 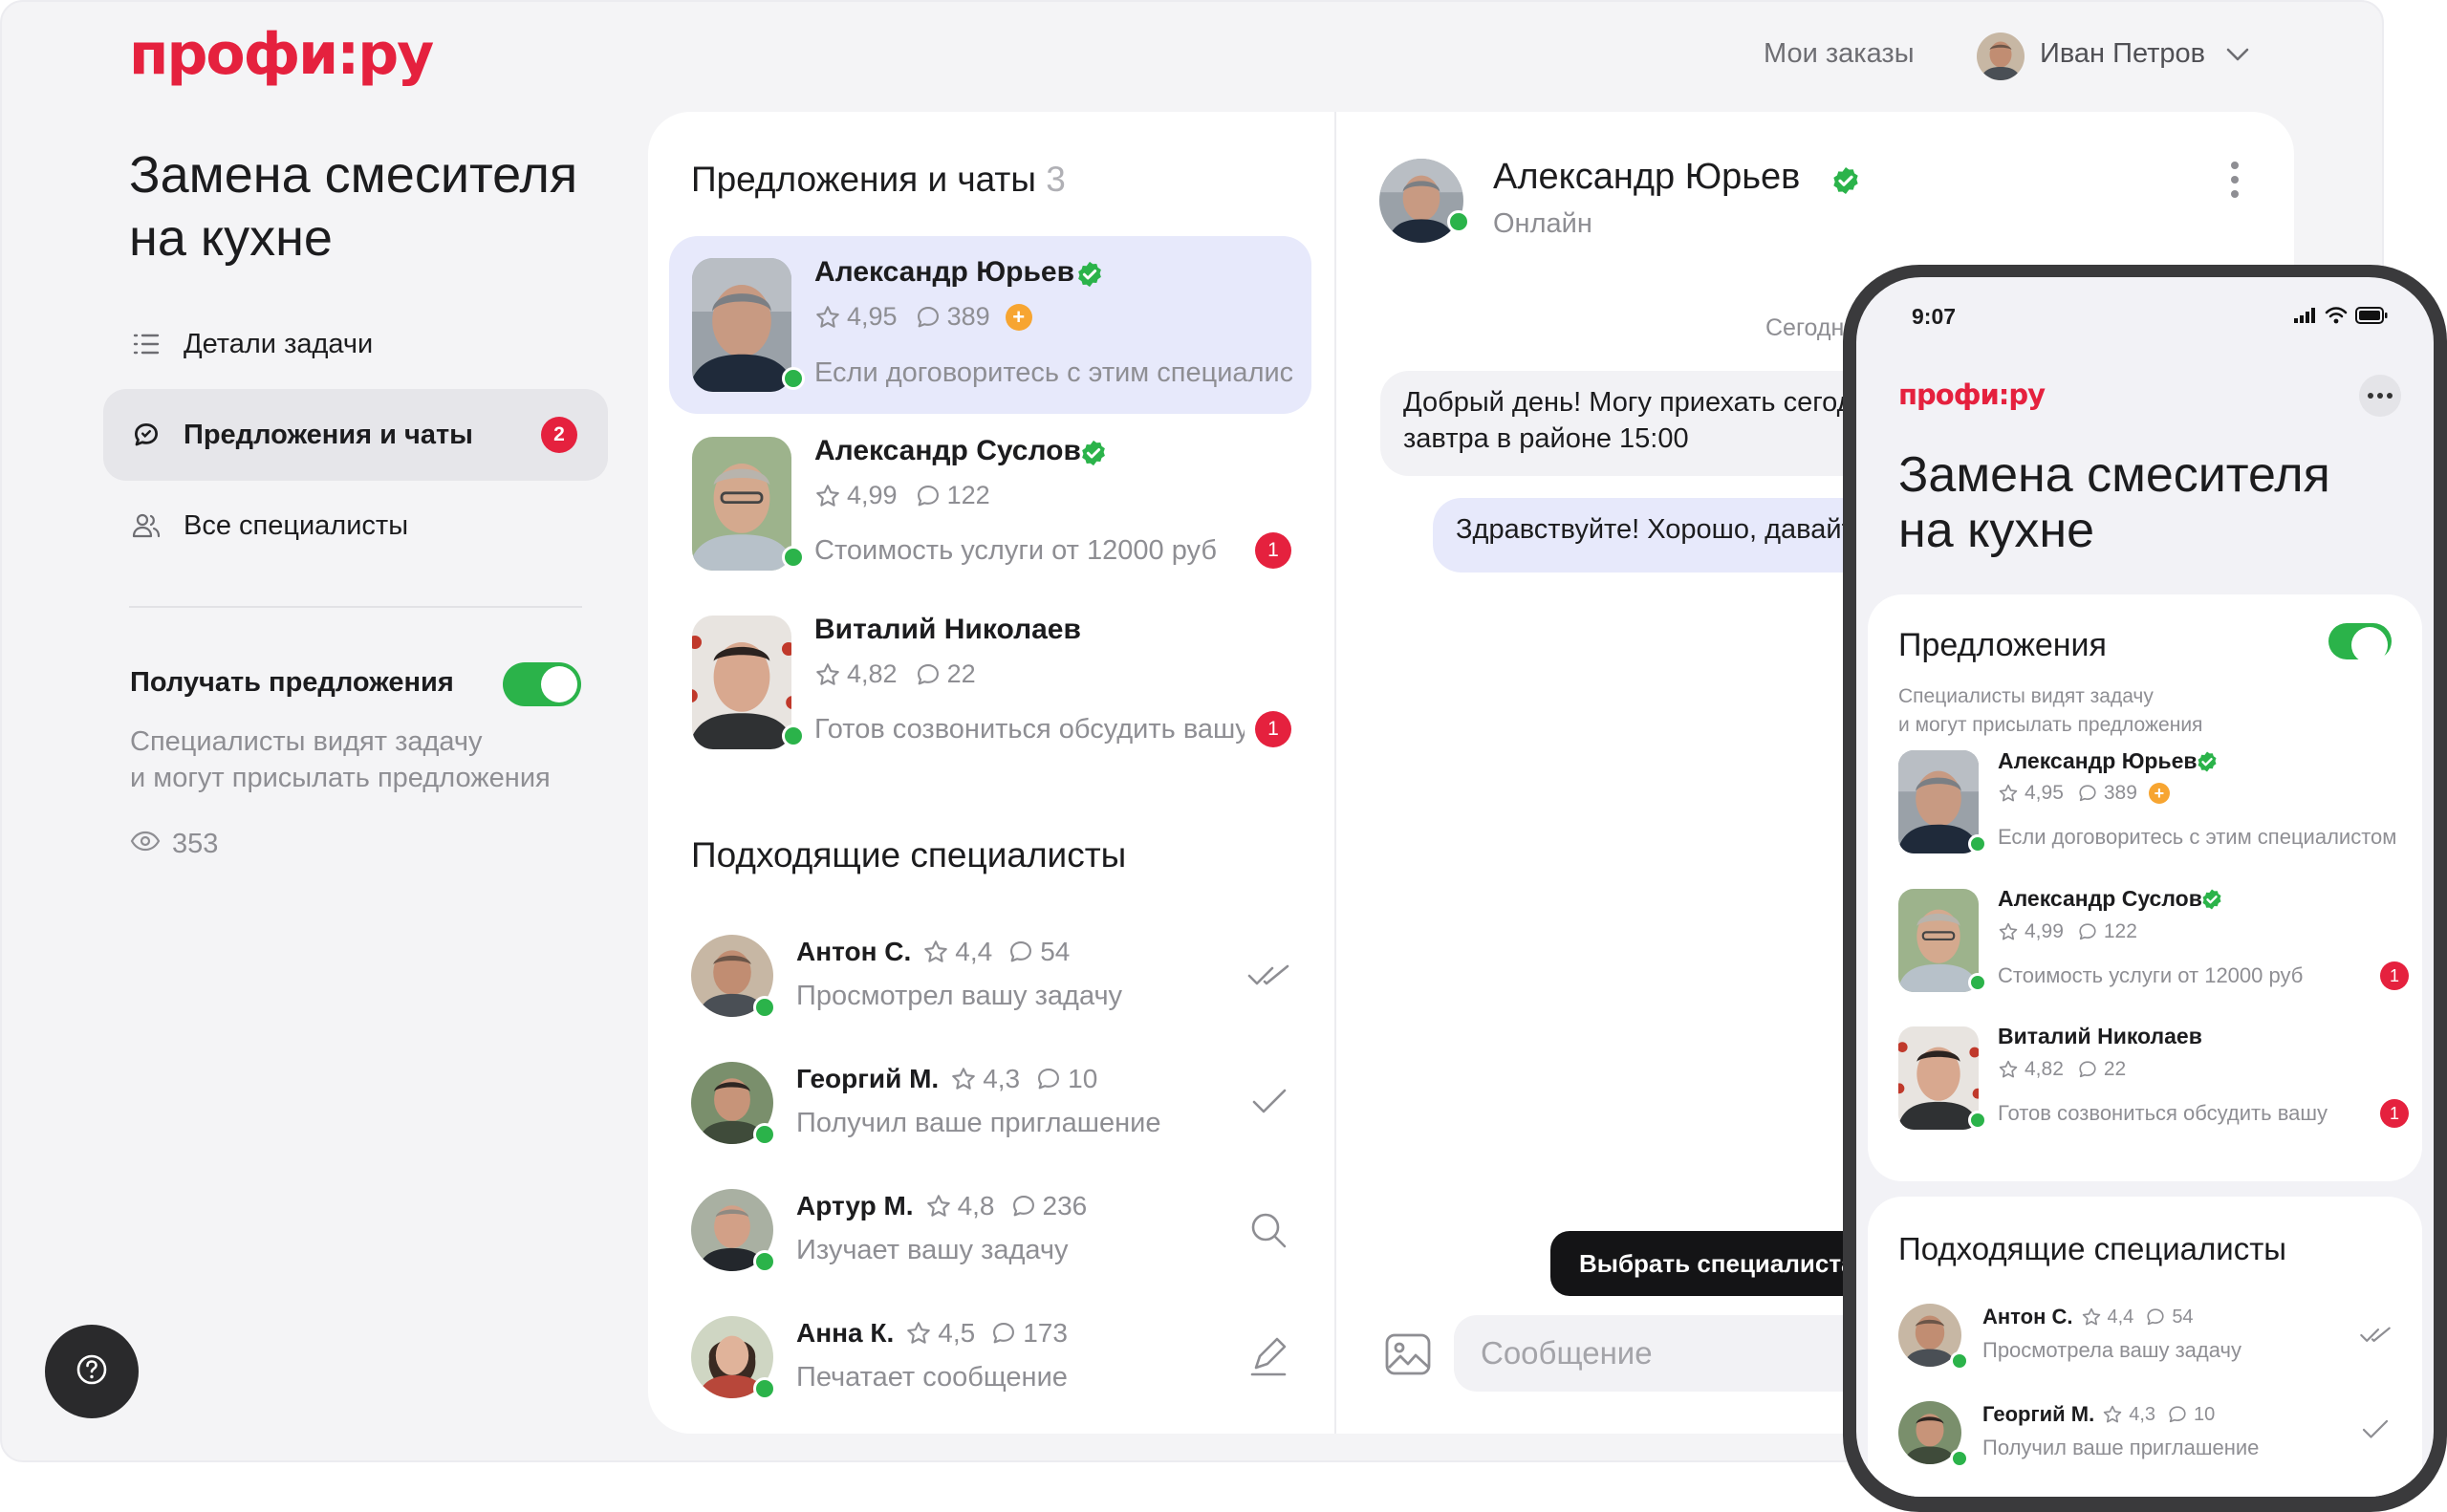 What do you see at coordinates (1056, 179) in the screenshot?
I see `offers-count: 3` at bounding box center [1056, 179].